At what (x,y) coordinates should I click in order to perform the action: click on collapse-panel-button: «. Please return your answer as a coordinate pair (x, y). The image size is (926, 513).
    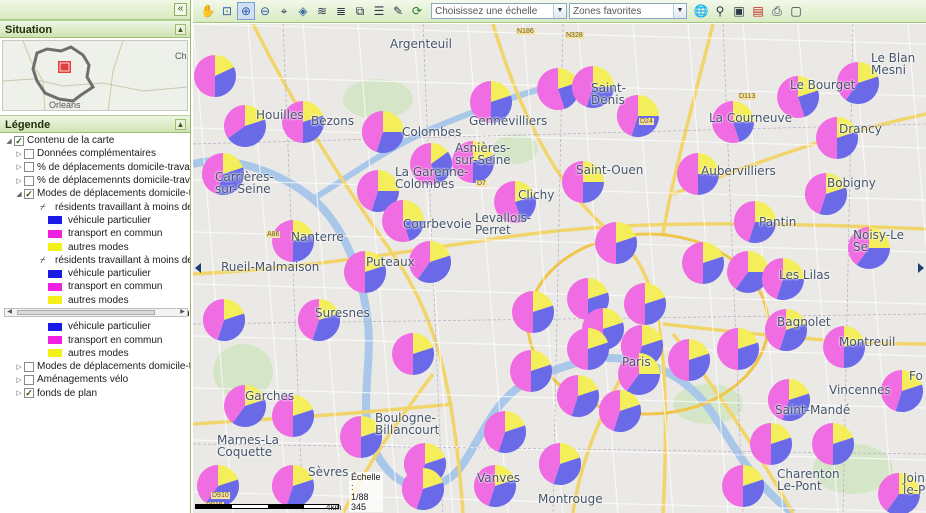
    Looking at the image, I should click on (180, 9).